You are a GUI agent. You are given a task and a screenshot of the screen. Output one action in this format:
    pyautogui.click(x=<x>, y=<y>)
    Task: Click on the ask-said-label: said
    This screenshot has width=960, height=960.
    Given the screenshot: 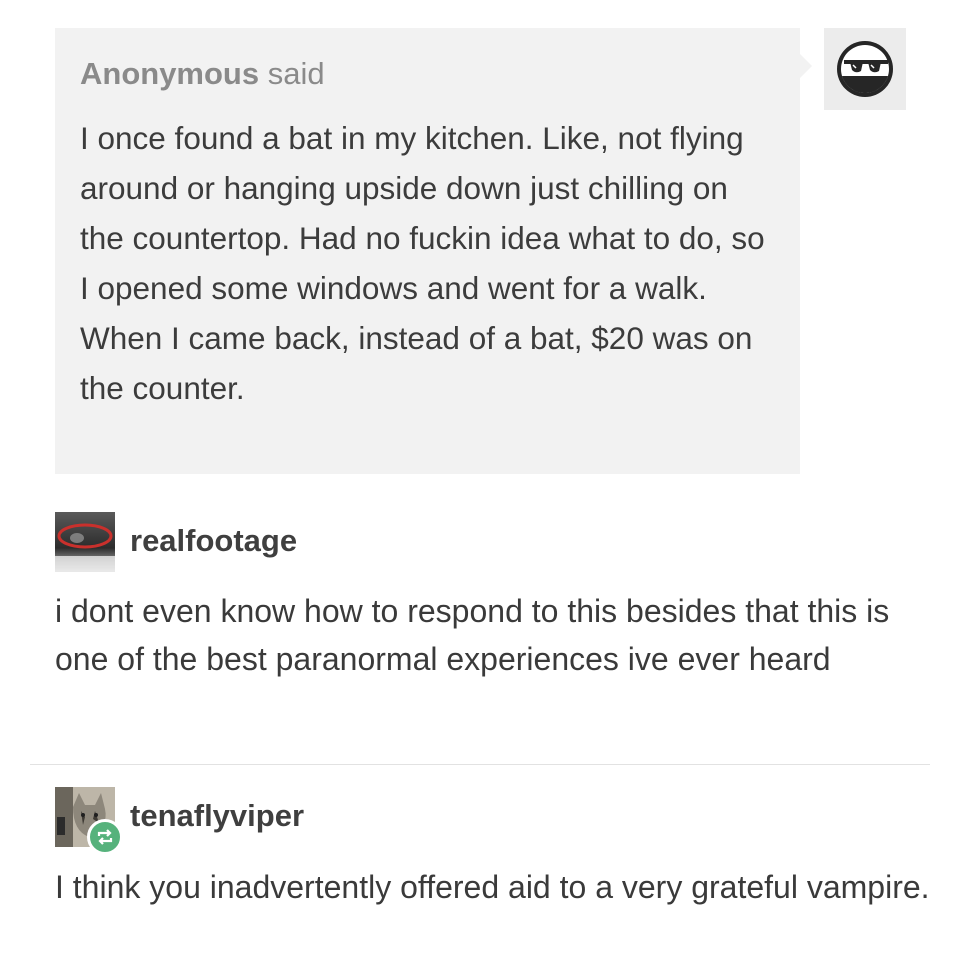 What is the action you would take?
    pyautogui.click(x=296, y=73)
    